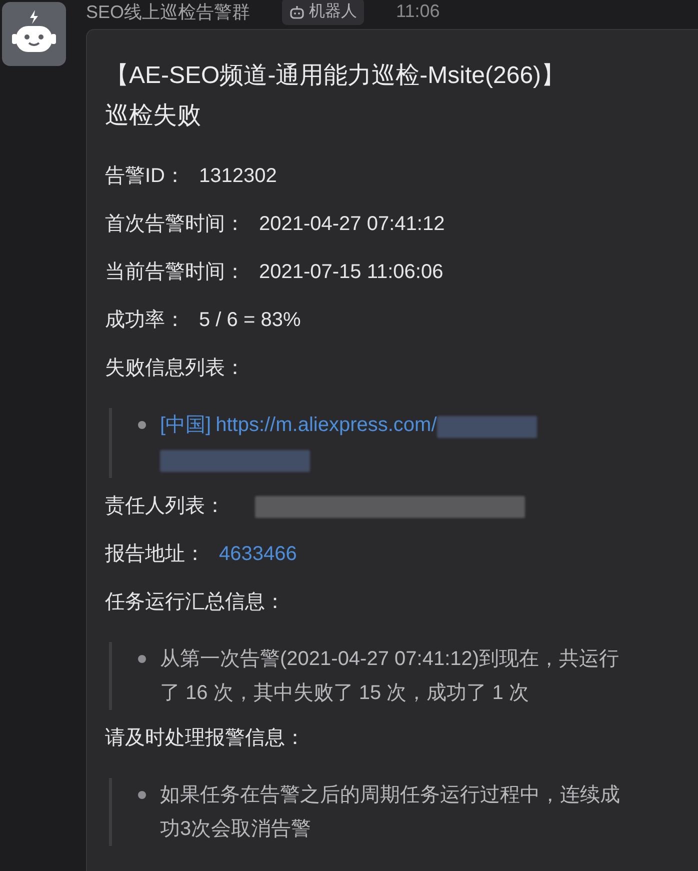 Image resolution: width=698 pixels, height=871 pixels. Describe the element at coordinates (175, 224) in the screenshot. I see `field-label: 首次告警时间：` at that location.